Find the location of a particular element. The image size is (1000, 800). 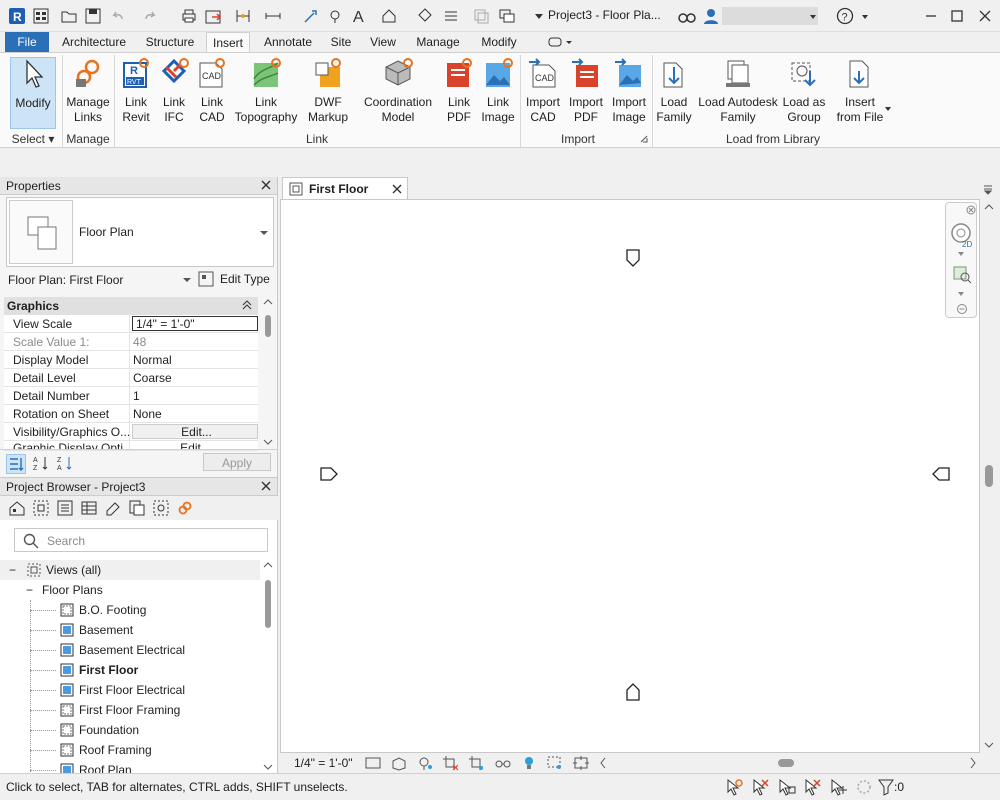

undo-icon is located at coordinates (117, 16).